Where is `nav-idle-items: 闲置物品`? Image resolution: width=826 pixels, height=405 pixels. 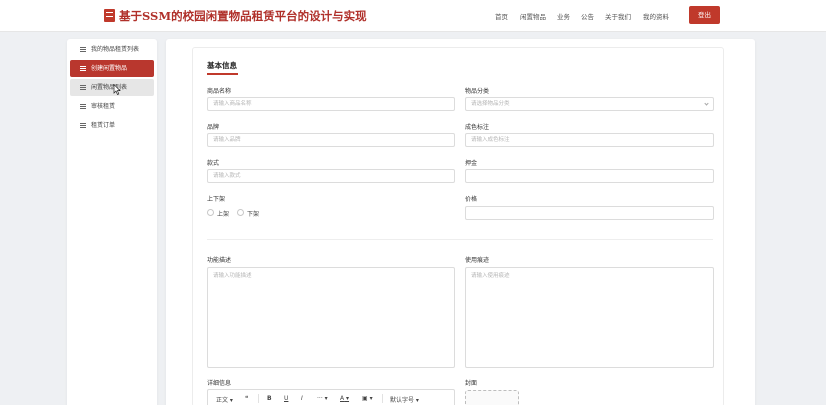 nav-idle-items: 闲置物品 is located at coordinates (533, 16).